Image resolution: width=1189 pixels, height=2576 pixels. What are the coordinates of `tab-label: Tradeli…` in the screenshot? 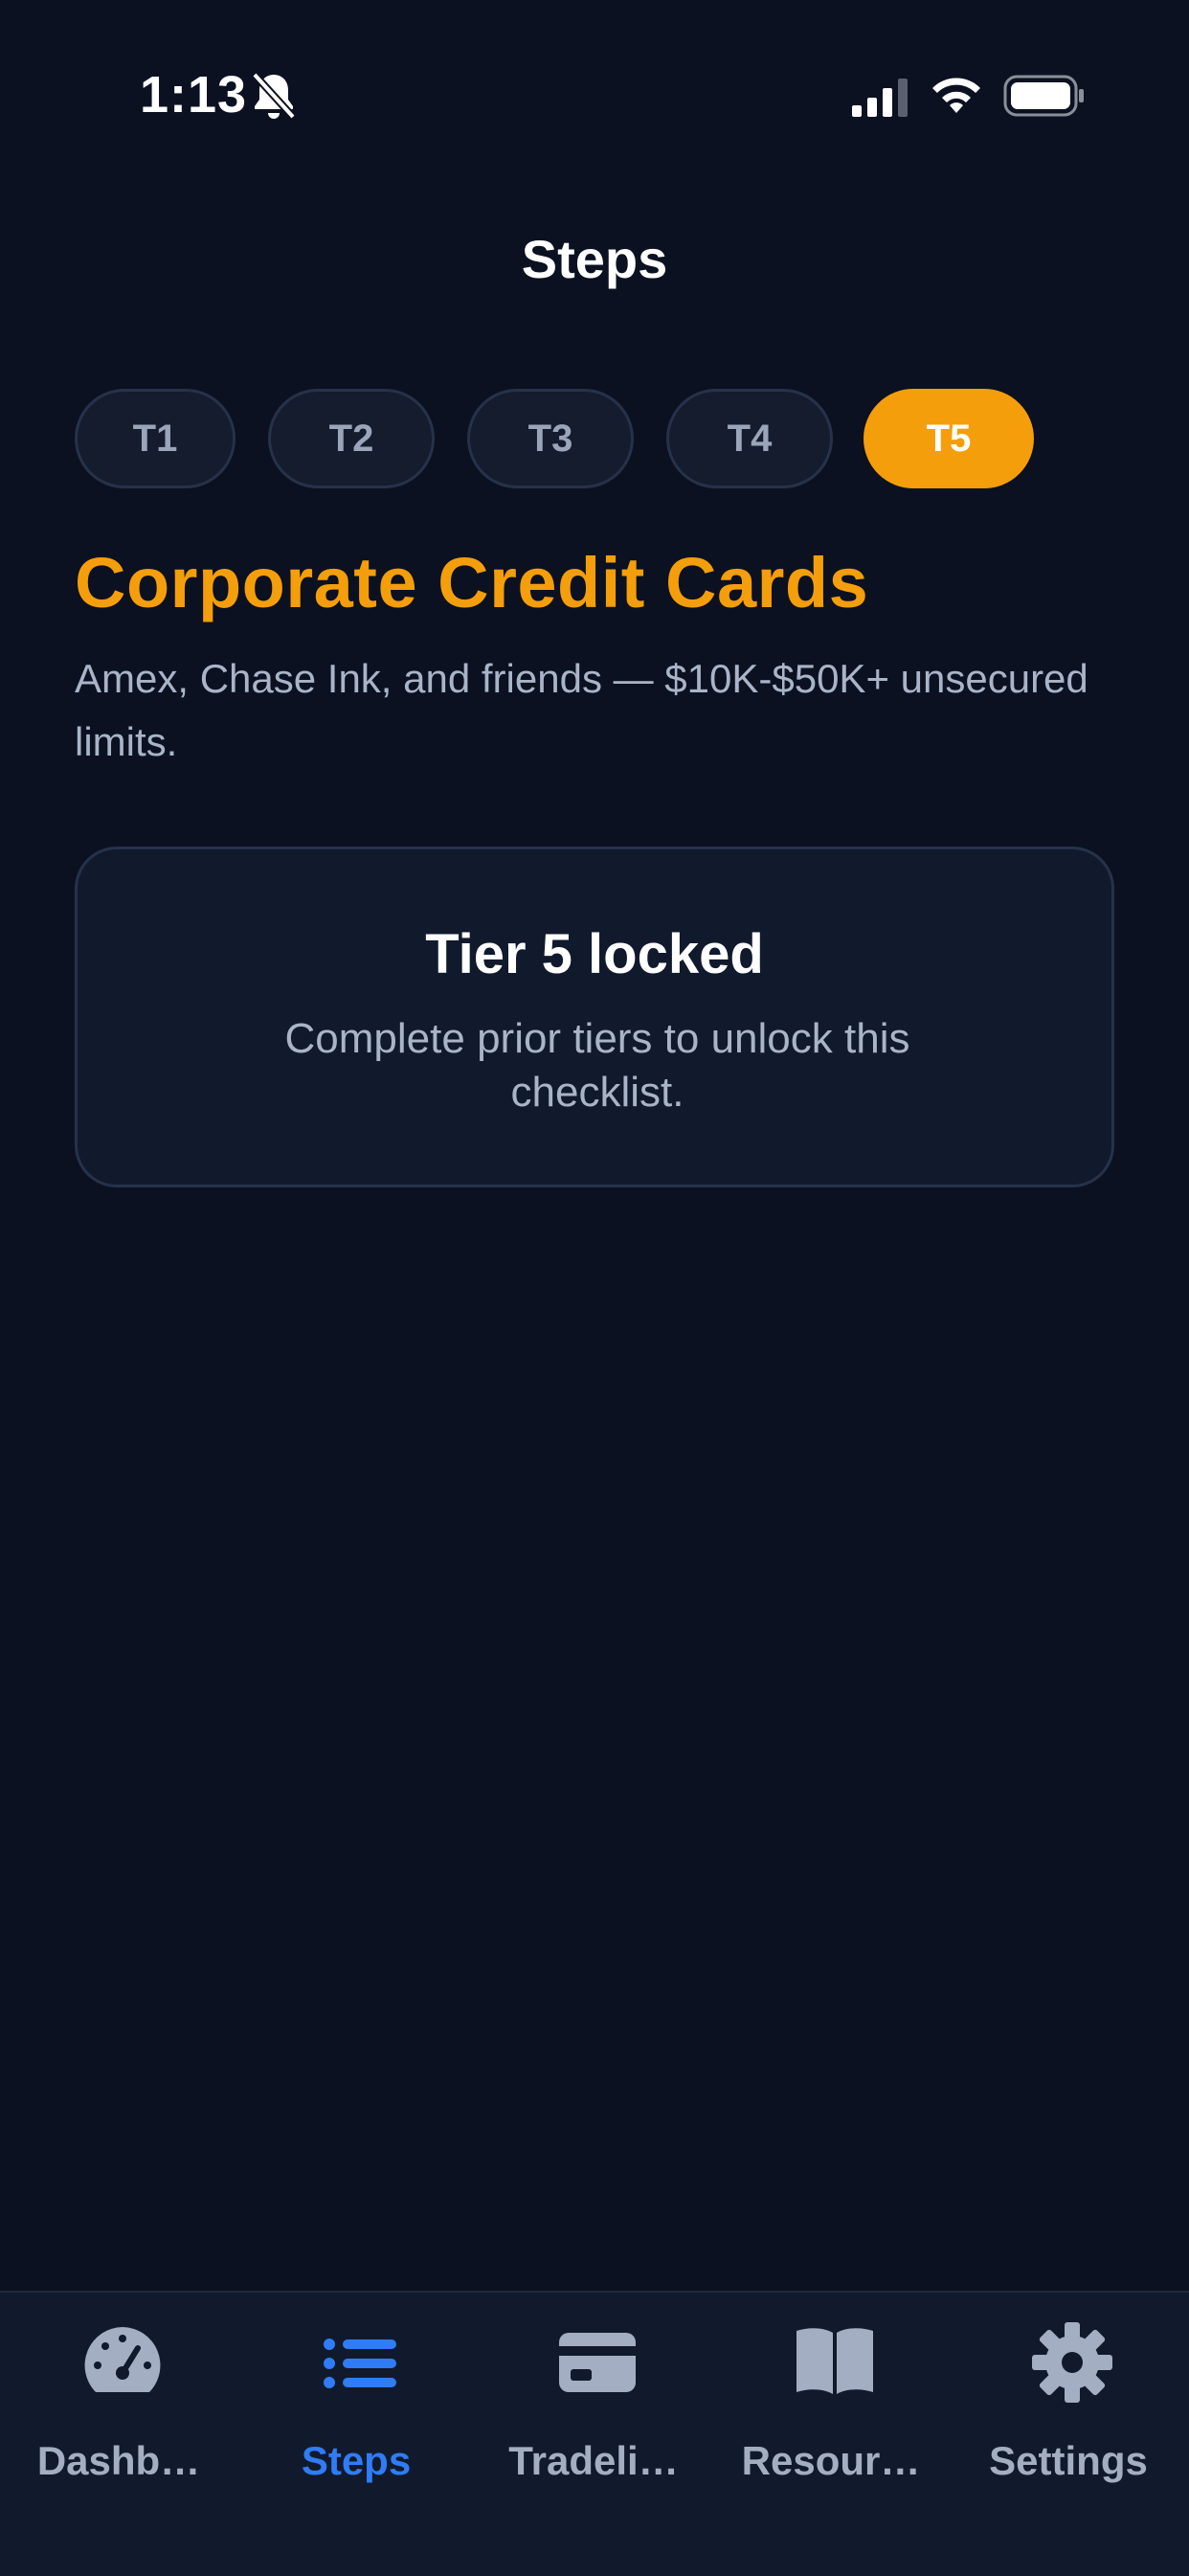 It's located at (593, 2460).